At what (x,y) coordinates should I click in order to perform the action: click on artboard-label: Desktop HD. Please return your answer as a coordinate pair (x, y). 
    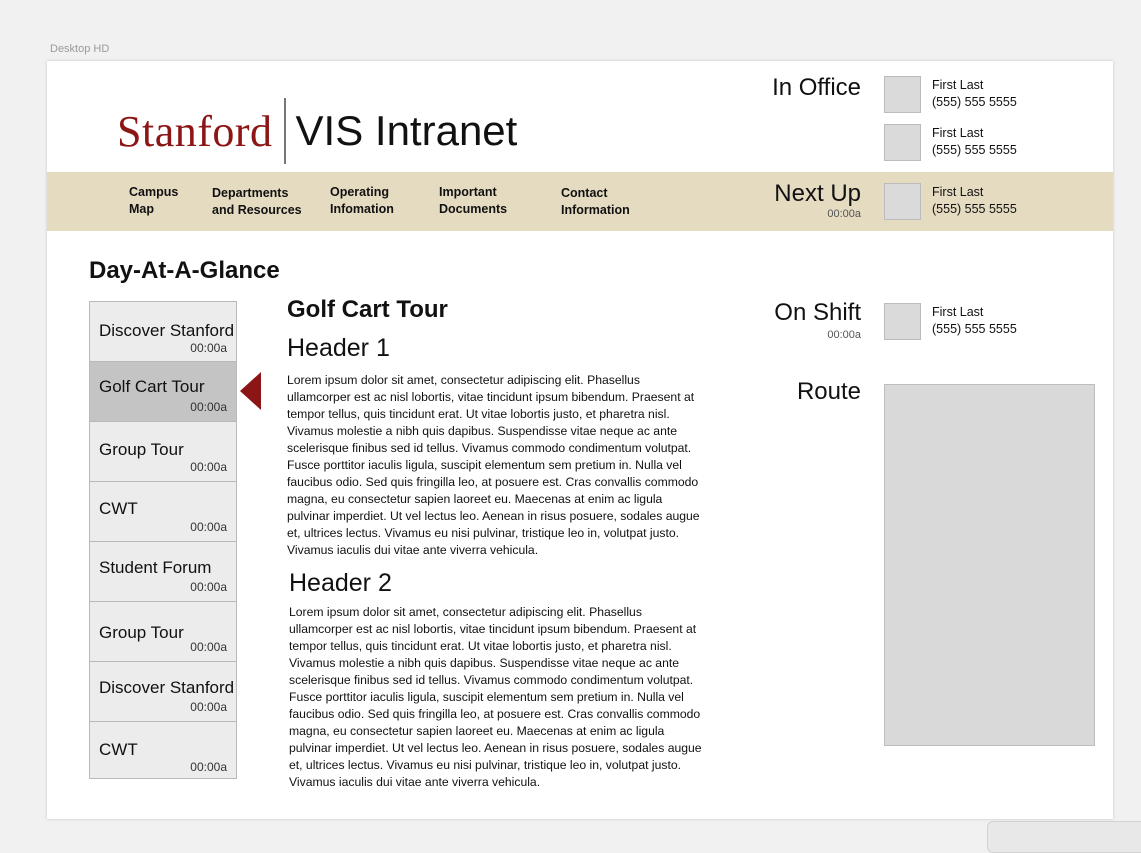
    Looking at the image, I should click on (80, 49).